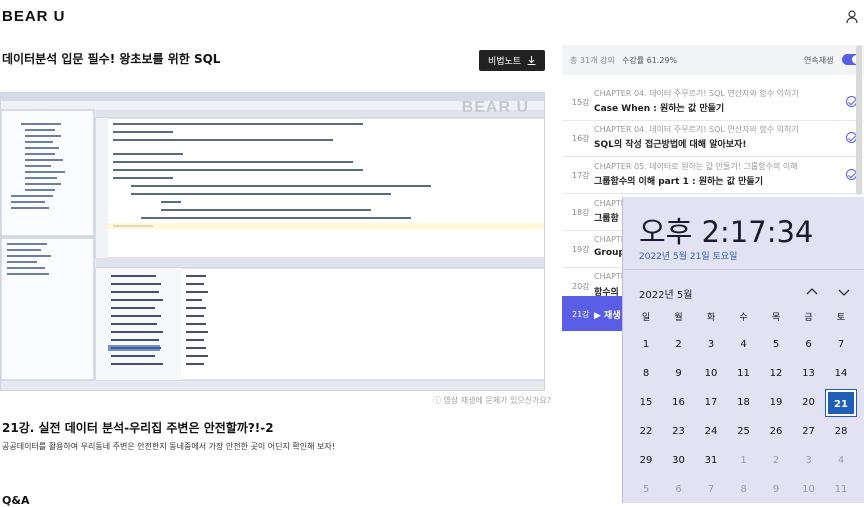  What do you see at coordinates (743, 269) in the screenshot?
I see `divider` at bounding box center [743, 269].